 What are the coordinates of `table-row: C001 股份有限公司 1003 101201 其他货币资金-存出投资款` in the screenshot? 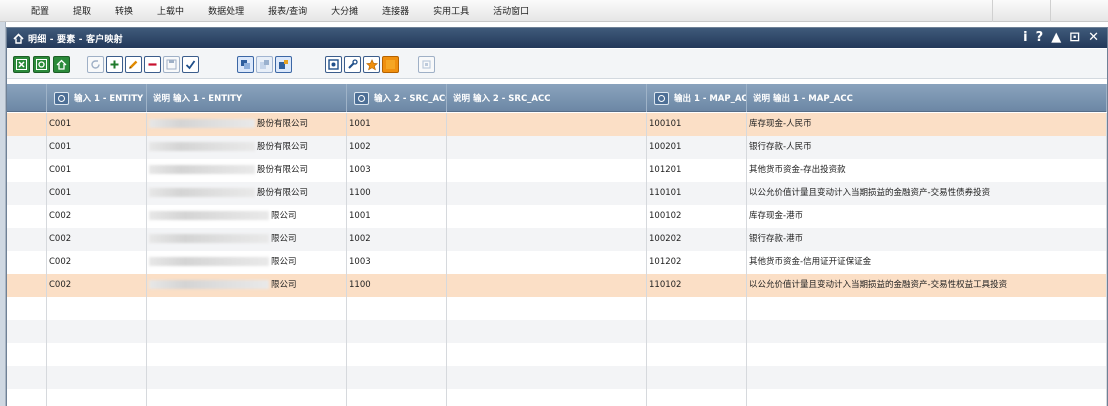 It's located at (557, 170).